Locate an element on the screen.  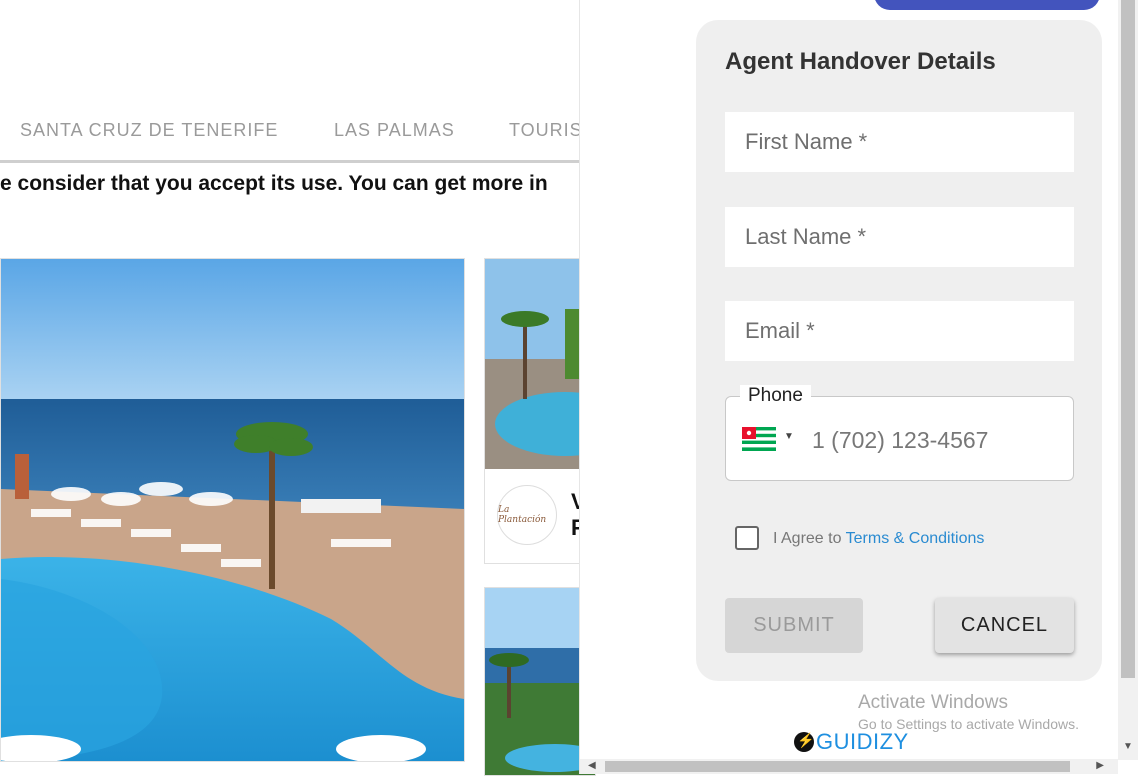
brand-footer: GUIDIZY is located at coordinates (851, 742).